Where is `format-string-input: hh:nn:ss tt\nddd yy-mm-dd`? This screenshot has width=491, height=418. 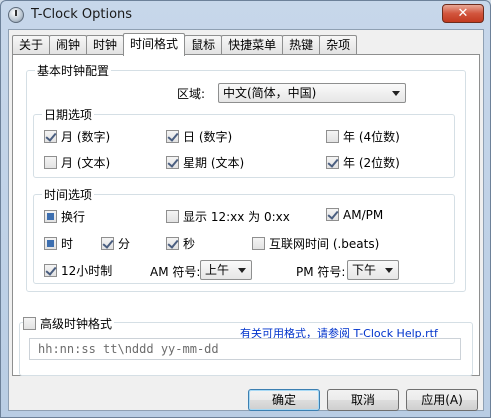 format-string-input: hh:nn:ss tt\nddd yy-mm-dd is located at coordinates (245, 349).